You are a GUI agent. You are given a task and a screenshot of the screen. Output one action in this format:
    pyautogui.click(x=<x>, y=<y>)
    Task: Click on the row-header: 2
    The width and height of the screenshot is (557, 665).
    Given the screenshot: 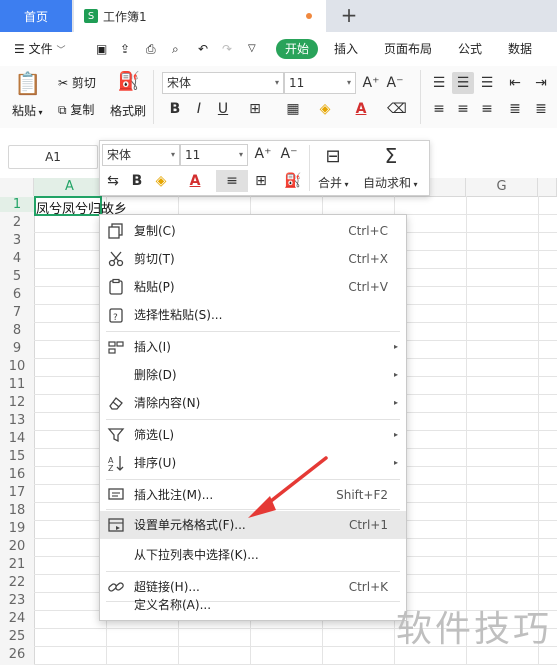 What is the action you would take?
    pyautogui.click(x=17, y=222)
    